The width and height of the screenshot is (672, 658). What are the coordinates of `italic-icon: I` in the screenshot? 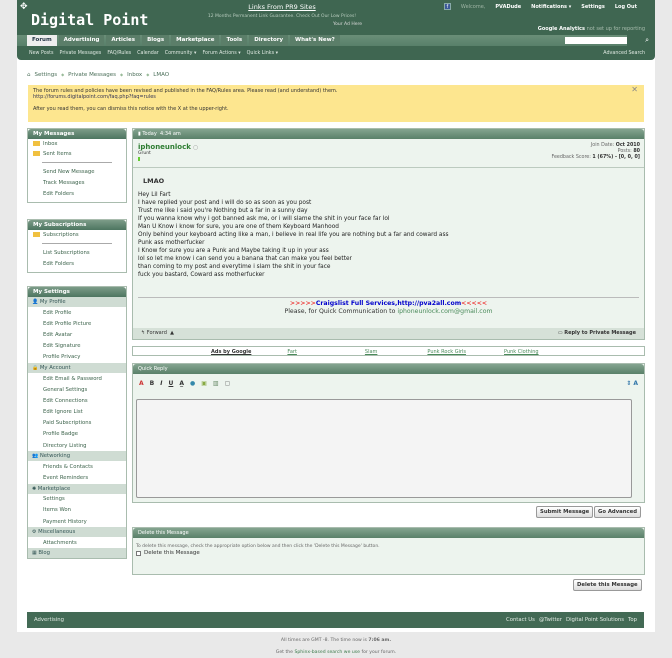 It's located at (161, 383).